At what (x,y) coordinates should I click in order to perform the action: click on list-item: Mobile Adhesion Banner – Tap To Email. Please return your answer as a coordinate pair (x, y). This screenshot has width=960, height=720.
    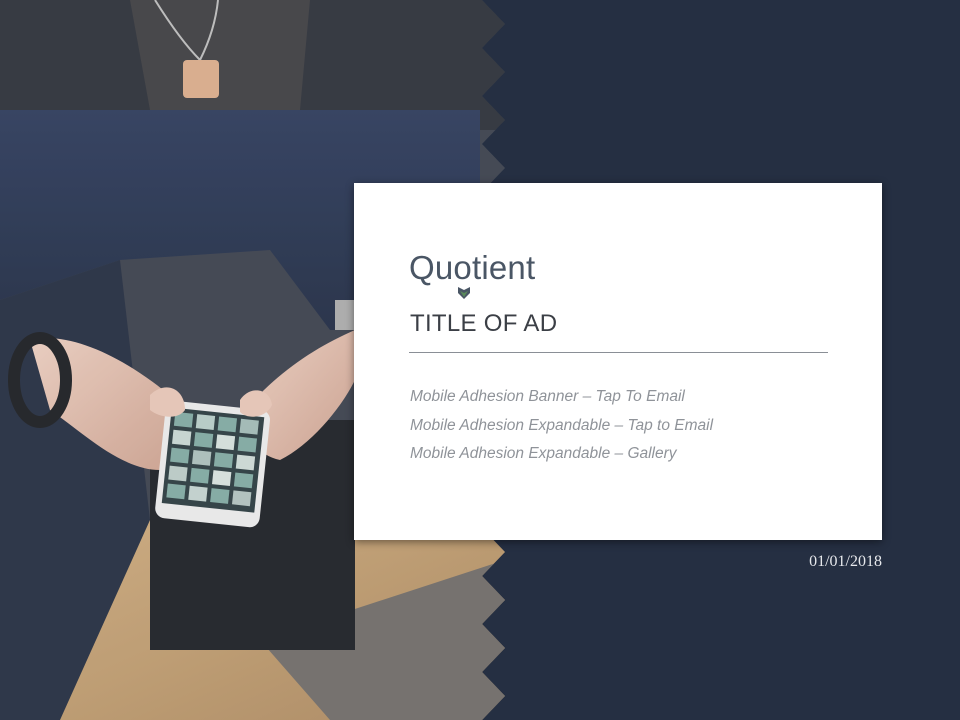
    Looking at the image, I should click on (547, 396).